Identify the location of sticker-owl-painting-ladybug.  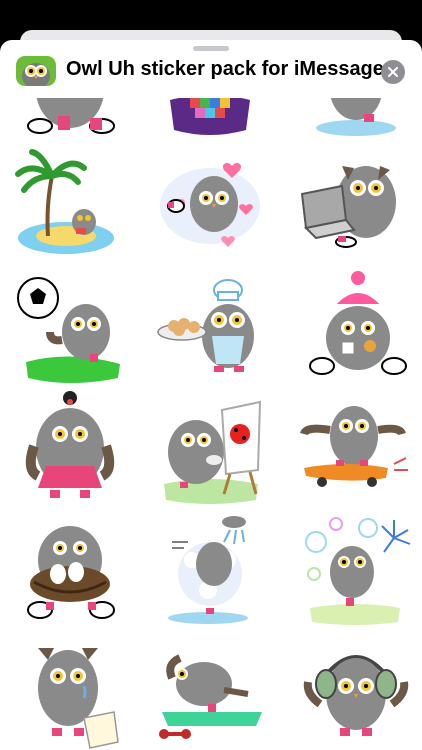
(210, 449).